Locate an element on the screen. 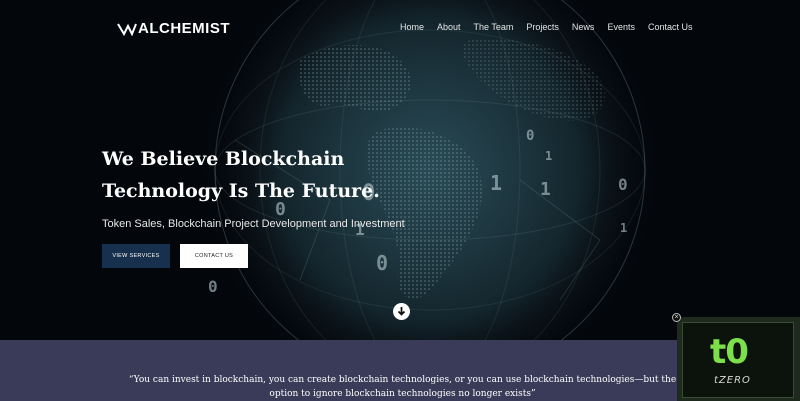  scroll-down-button is located at coordinates (401, 311).